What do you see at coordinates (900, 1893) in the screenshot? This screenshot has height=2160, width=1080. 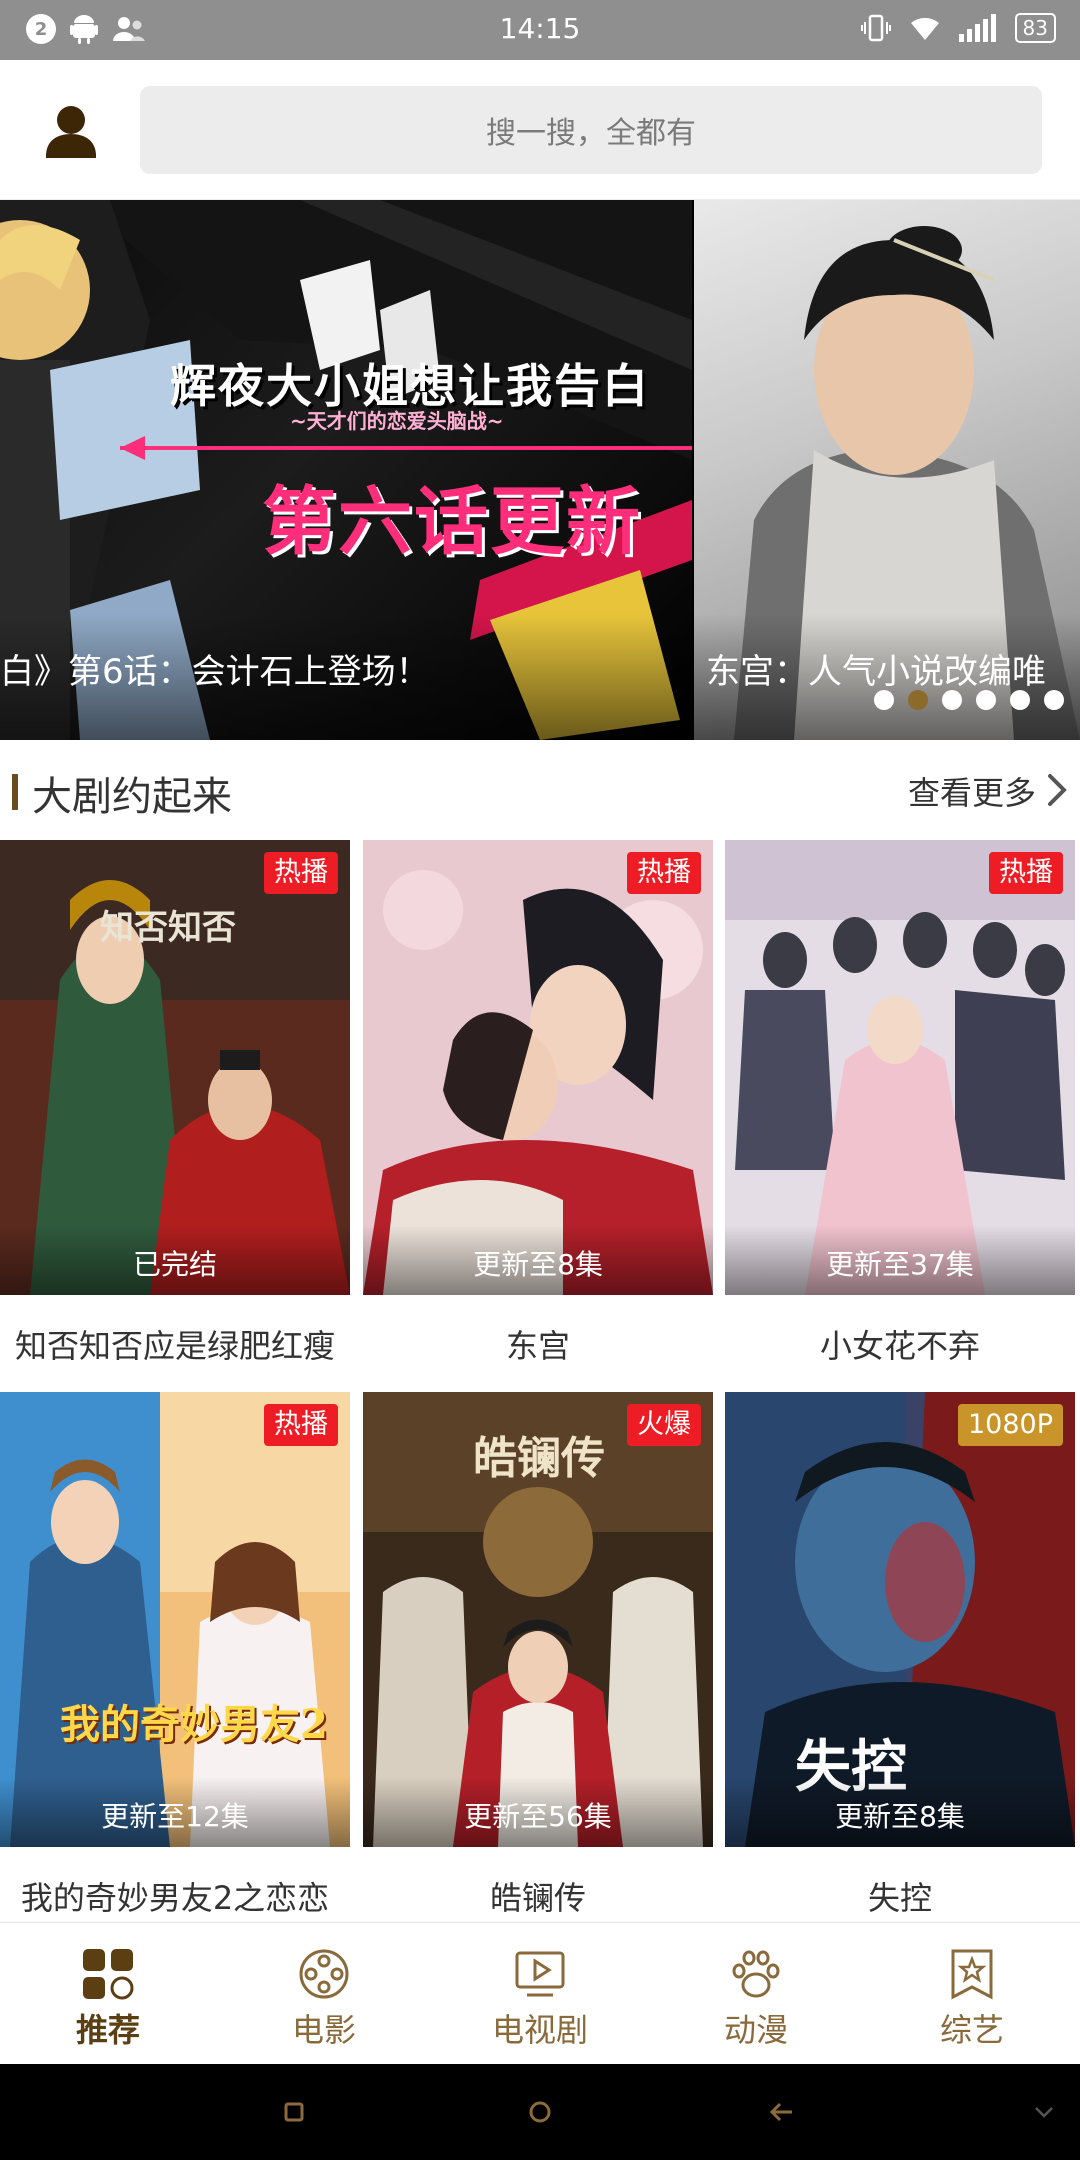 I see `show-title: 失控` at bounding box center [900, 1893].